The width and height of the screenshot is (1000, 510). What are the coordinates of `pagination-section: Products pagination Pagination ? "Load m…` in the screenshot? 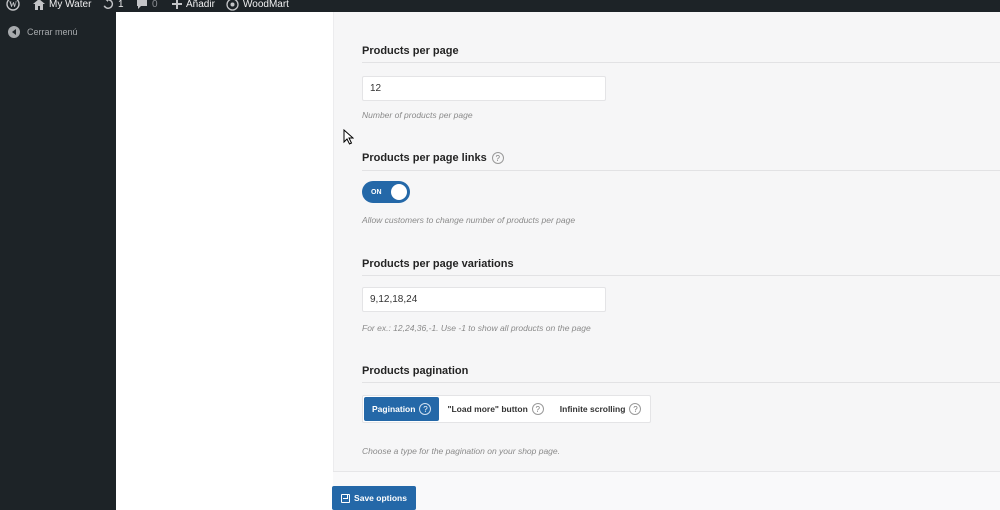 It's located at (681, 410).